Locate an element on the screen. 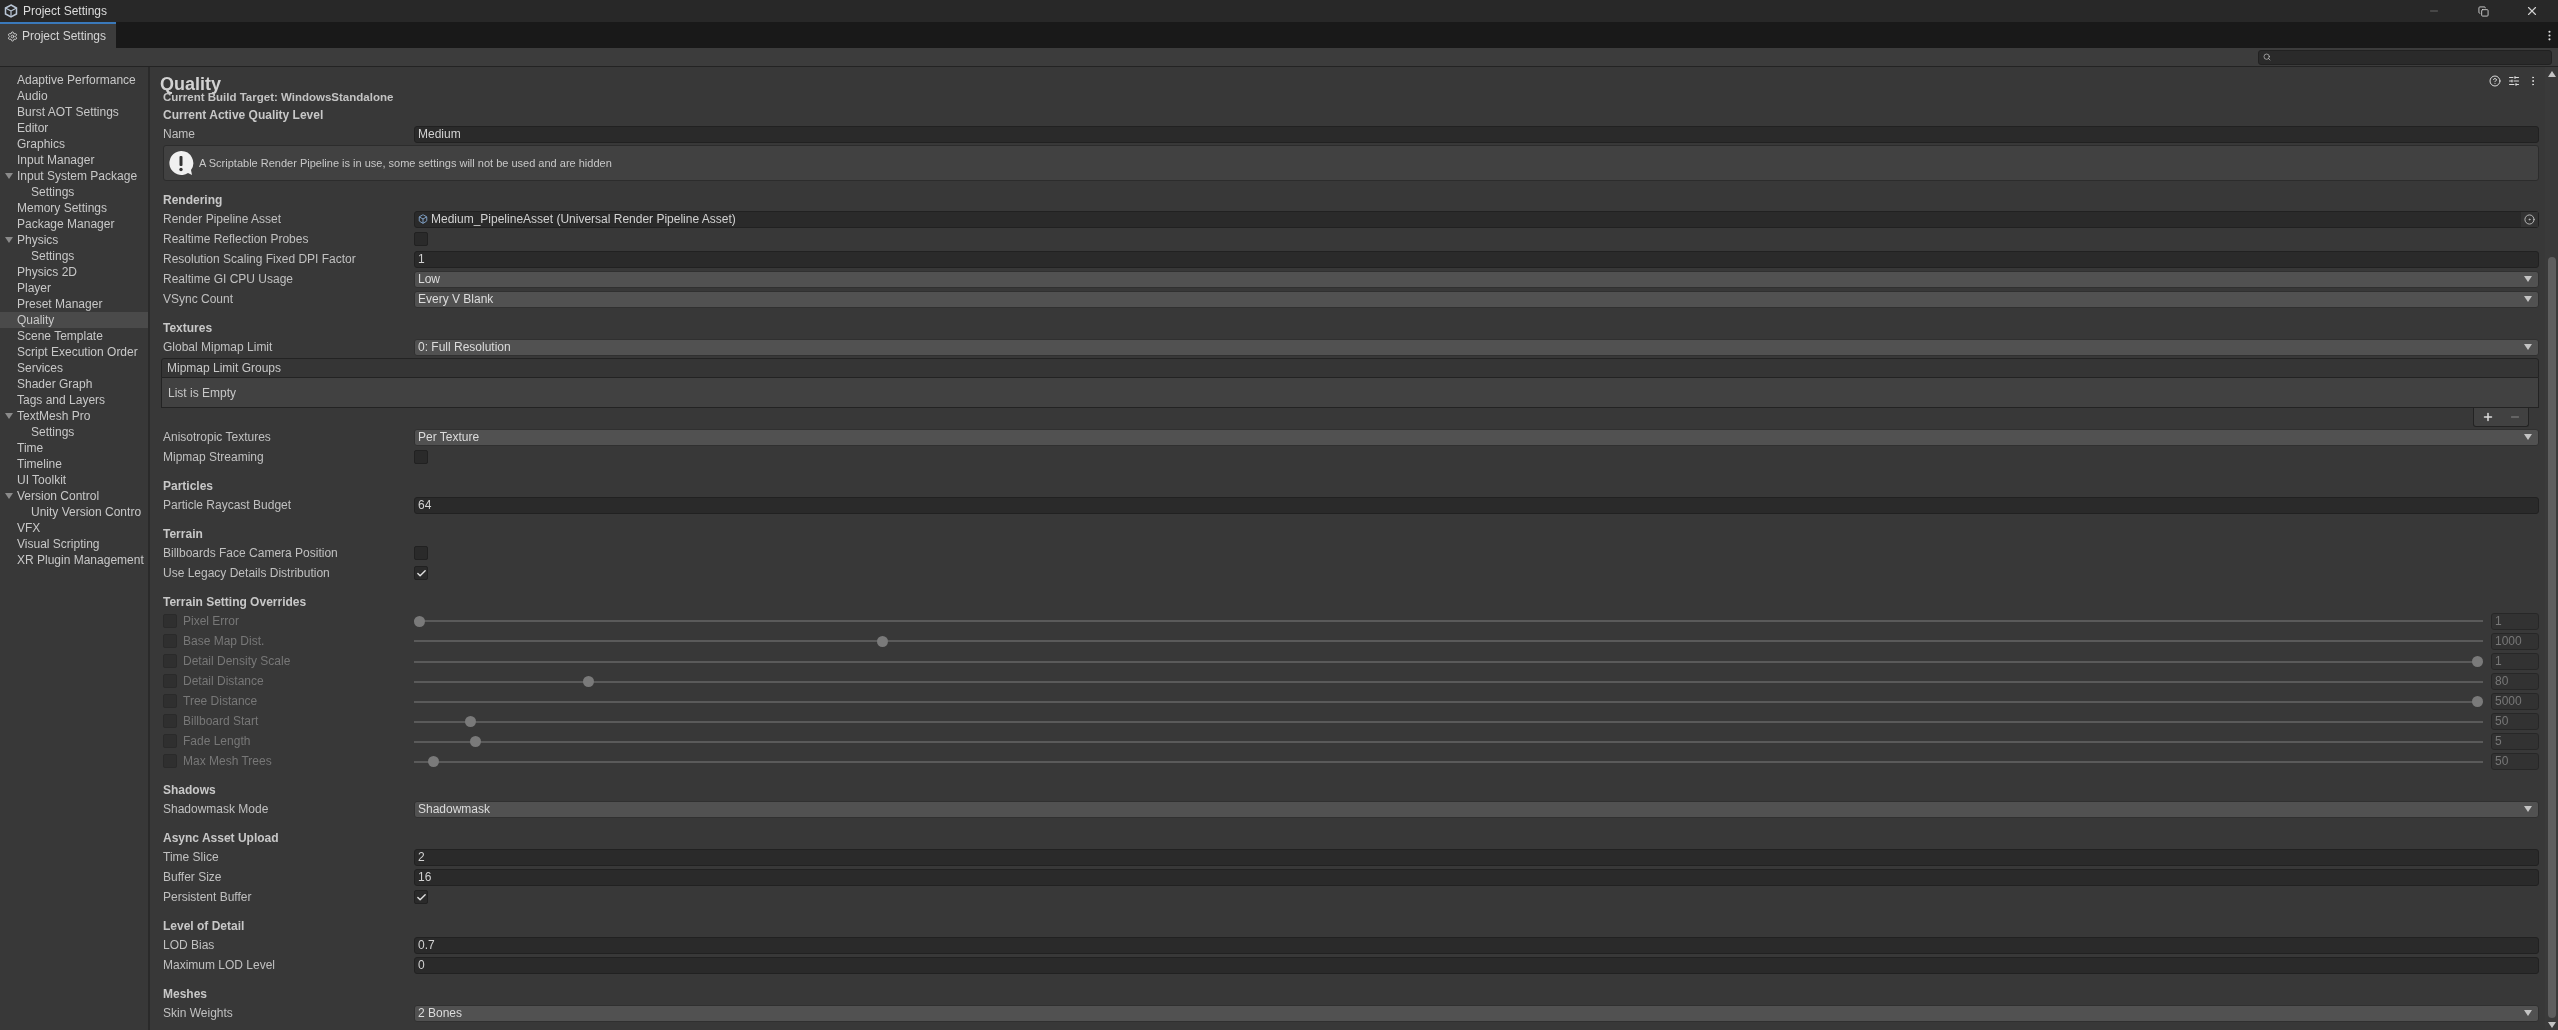  text-field: 64 is located at coordinates (1476, 505).